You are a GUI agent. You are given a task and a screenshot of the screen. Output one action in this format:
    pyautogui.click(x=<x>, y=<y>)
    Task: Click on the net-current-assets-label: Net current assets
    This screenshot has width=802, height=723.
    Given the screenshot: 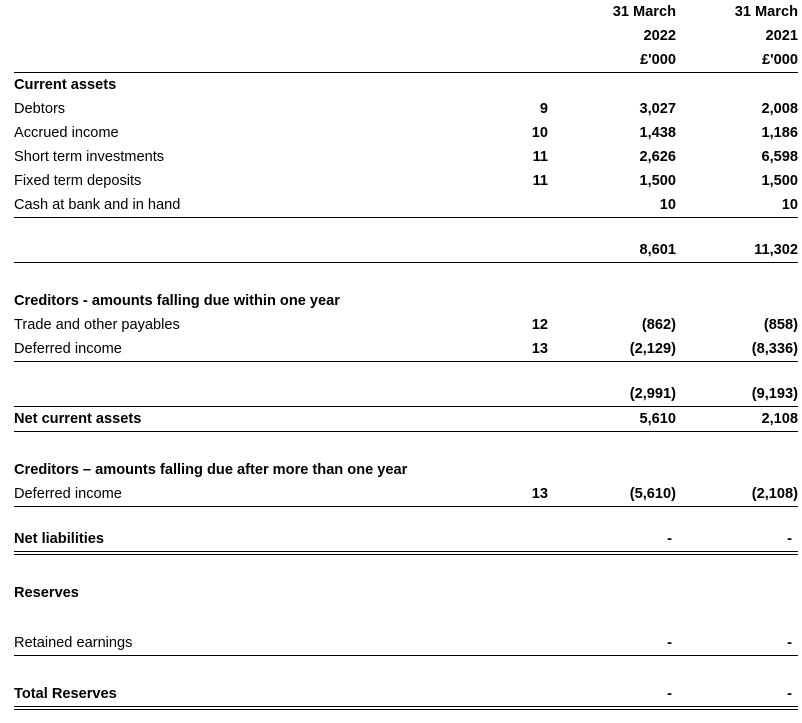 What is the action you would take?
    pyautogui.click(x=244, y=419)
    